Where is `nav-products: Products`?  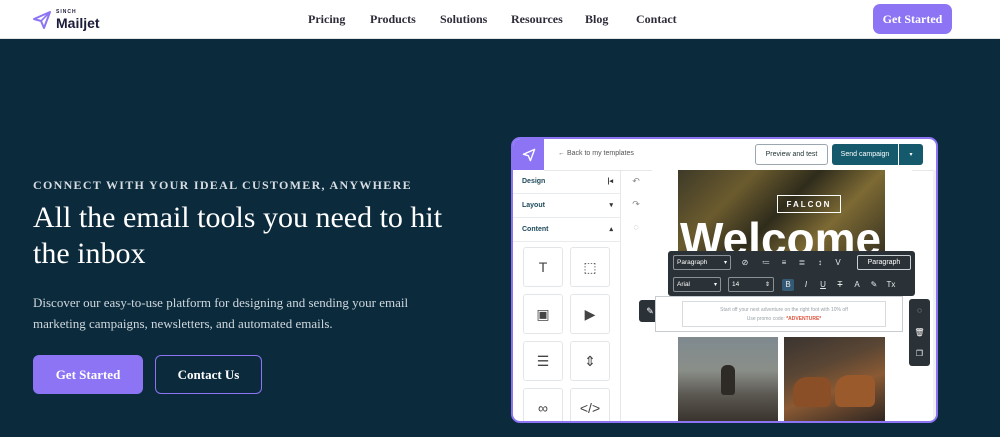
nav-products: Products is located at coordinates (393, 19).